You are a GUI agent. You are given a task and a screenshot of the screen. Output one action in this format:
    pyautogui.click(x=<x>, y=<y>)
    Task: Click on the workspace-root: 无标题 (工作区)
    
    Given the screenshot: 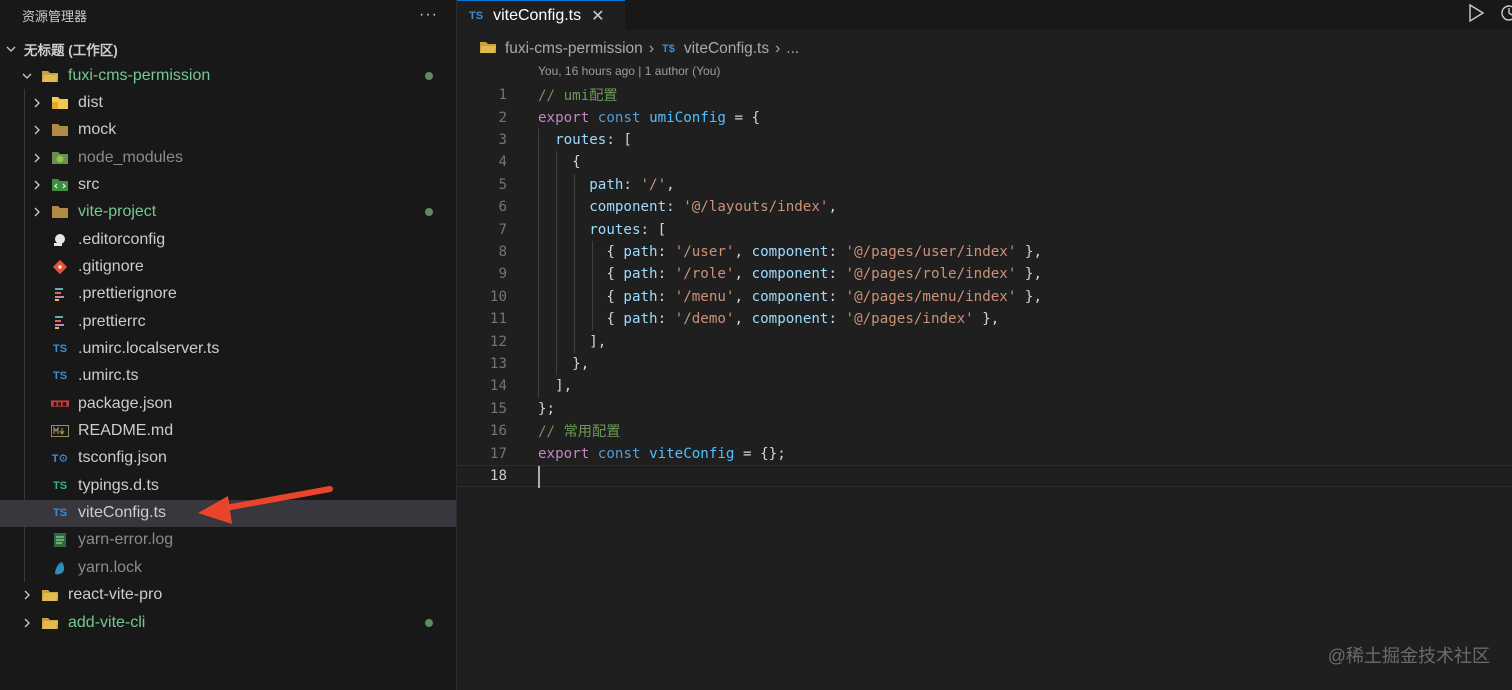 What is the action you would take?
    pyautogui.click(x=228, y=49)
    